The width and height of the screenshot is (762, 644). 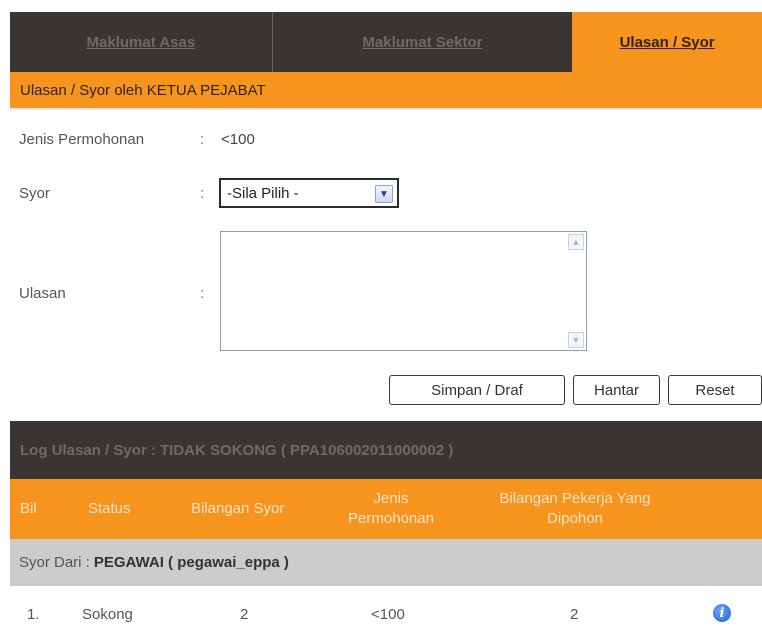 What do you see at coordinates (309, 193) in the screenshot?
I see `syor-select: -Sila Pilih - ▼` at bounding box center [309, 193].